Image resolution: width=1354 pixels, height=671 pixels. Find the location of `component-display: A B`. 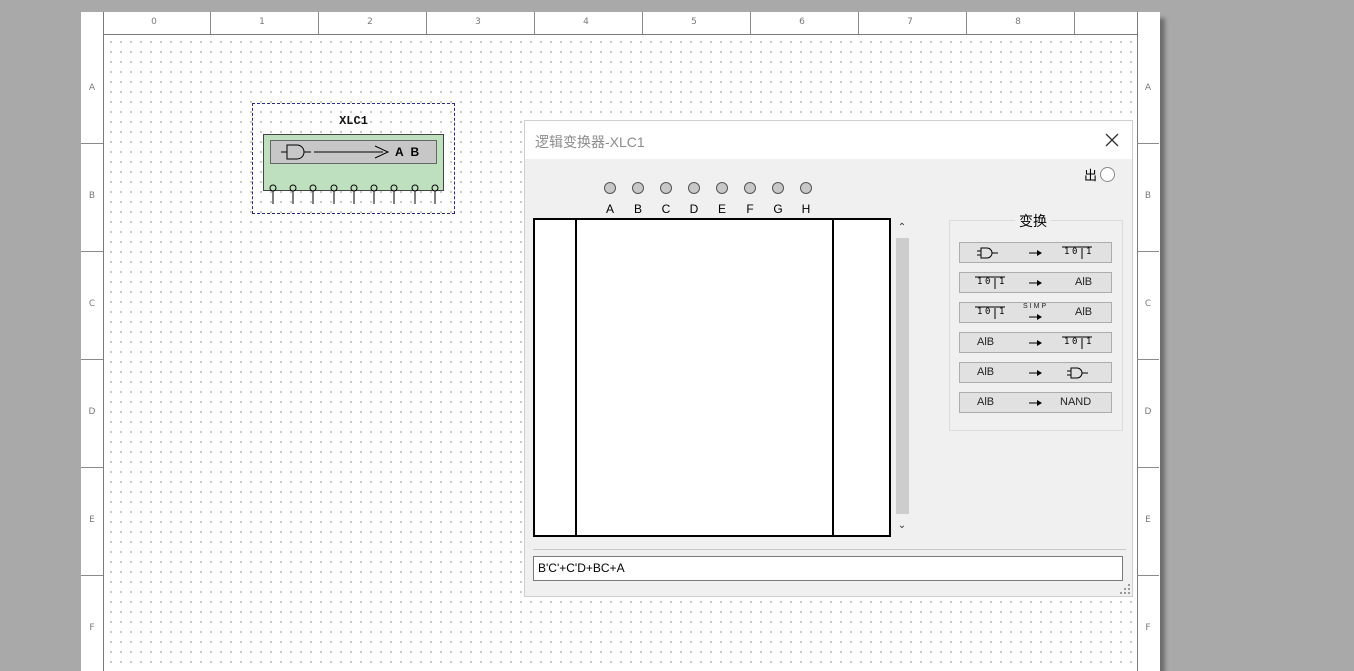

component-display: A B is located at coordinates (353, 152).